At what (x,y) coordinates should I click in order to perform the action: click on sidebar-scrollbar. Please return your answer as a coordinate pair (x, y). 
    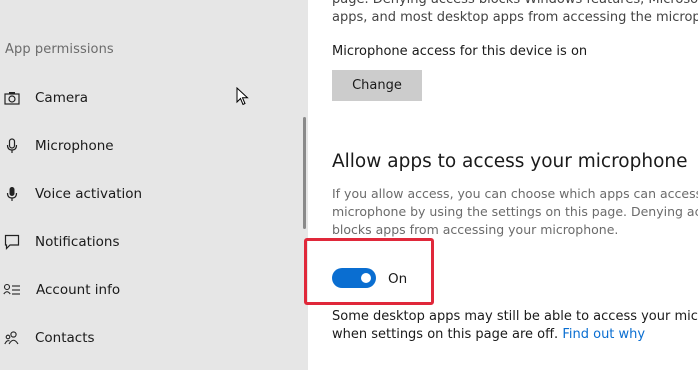
    Looking at the image, I should click on (304, 173).